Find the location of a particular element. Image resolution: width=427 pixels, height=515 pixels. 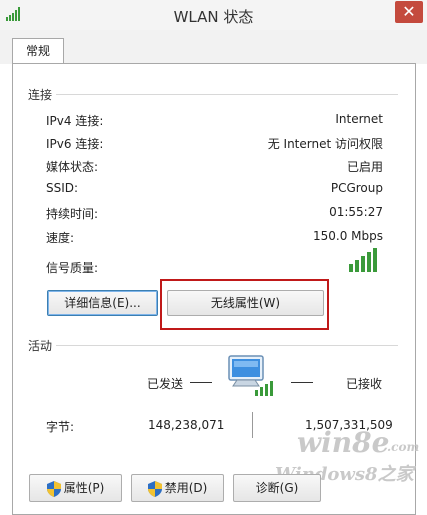

properties-button: 属性(P) is located at coordinates (75, 488).